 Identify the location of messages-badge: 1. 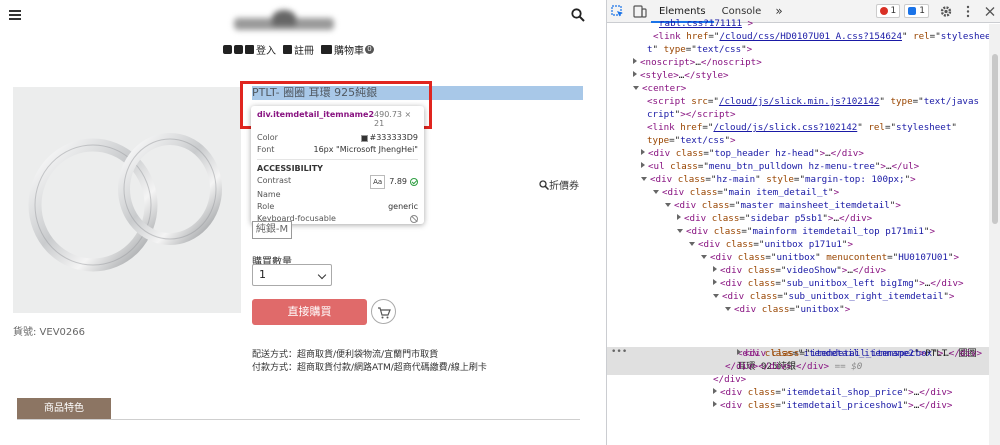
(916, 11).